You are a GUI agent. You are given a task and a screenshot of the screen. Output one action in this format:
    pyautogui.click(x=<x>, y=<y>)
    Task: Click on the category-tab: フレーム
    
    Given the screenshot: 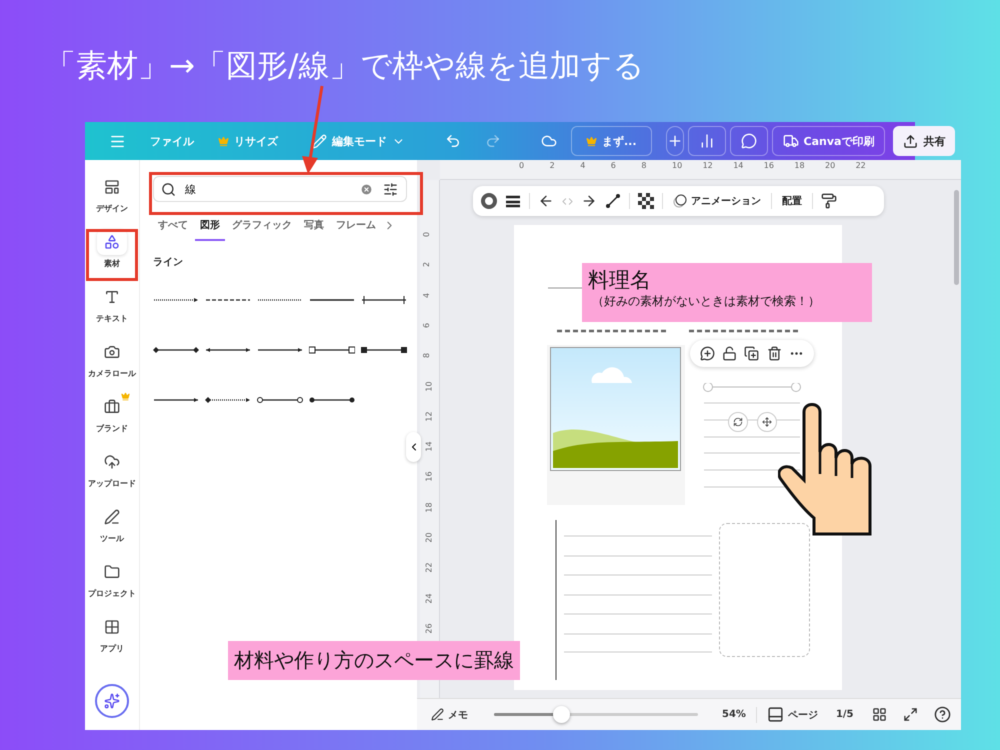 What is the action you would take?
    pyautogui.click(x=356, y=228)
    